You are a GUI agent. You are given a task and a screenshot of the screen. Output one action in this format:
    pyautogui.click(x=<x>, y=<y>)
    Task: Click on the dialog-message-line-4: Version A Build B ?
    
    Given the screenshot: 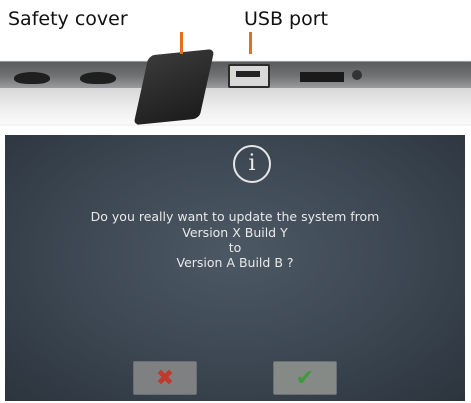 What is the action you would take?
    pyautogui.click(x=235, y=262)
    